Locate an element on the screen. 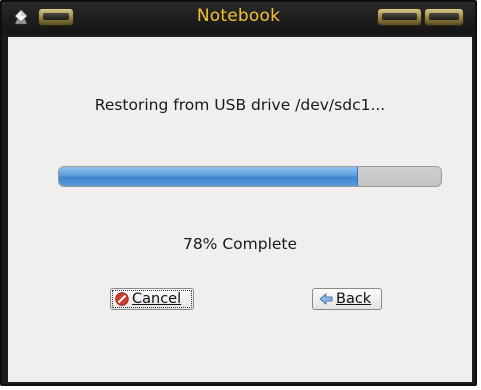 This screenshot has width=481, height=390. back-button: Back is located at coordinates (347, 299).